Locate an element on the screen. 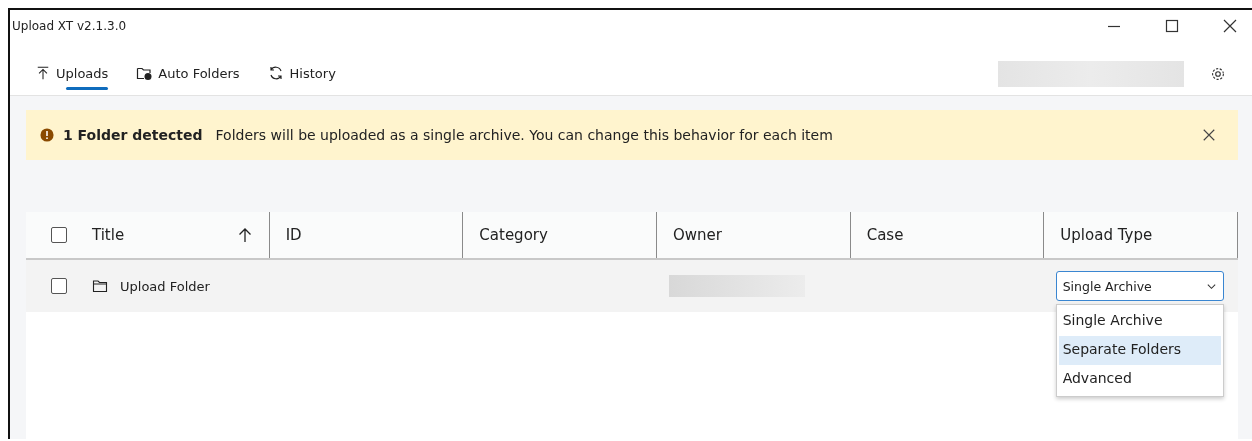 This screenshot has height=441, width=1252. column-header: Title is located at coordinates (108, 235).